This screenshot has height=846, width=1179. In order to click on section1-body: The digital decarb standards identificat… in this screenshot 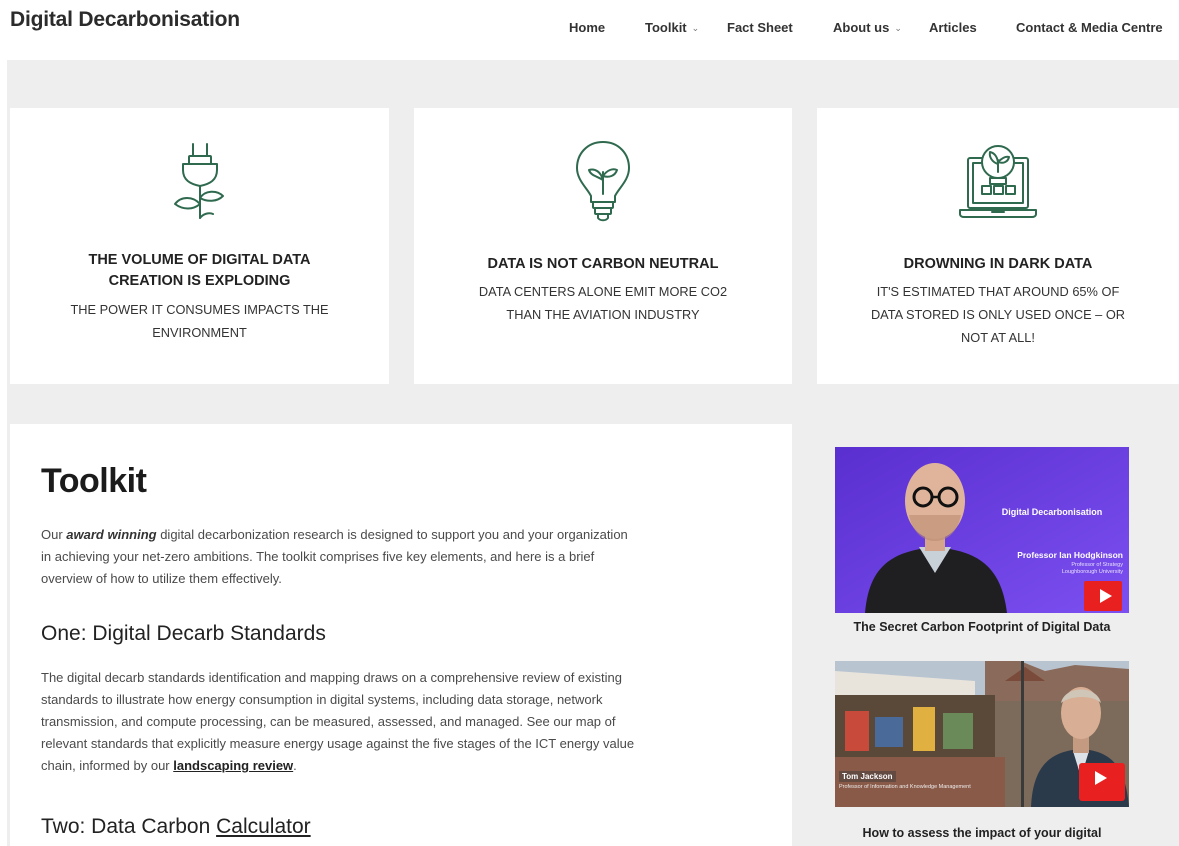, I will do `click(401, 722)`.